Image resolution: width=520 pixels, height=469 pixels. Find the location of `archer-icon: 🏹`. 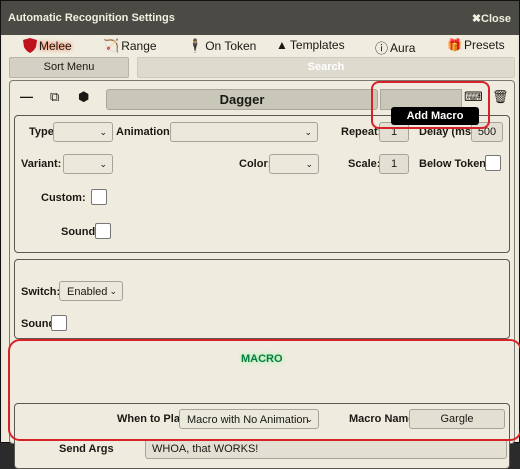

archer-icon: 🏹 is located at coordinates (111, 45).